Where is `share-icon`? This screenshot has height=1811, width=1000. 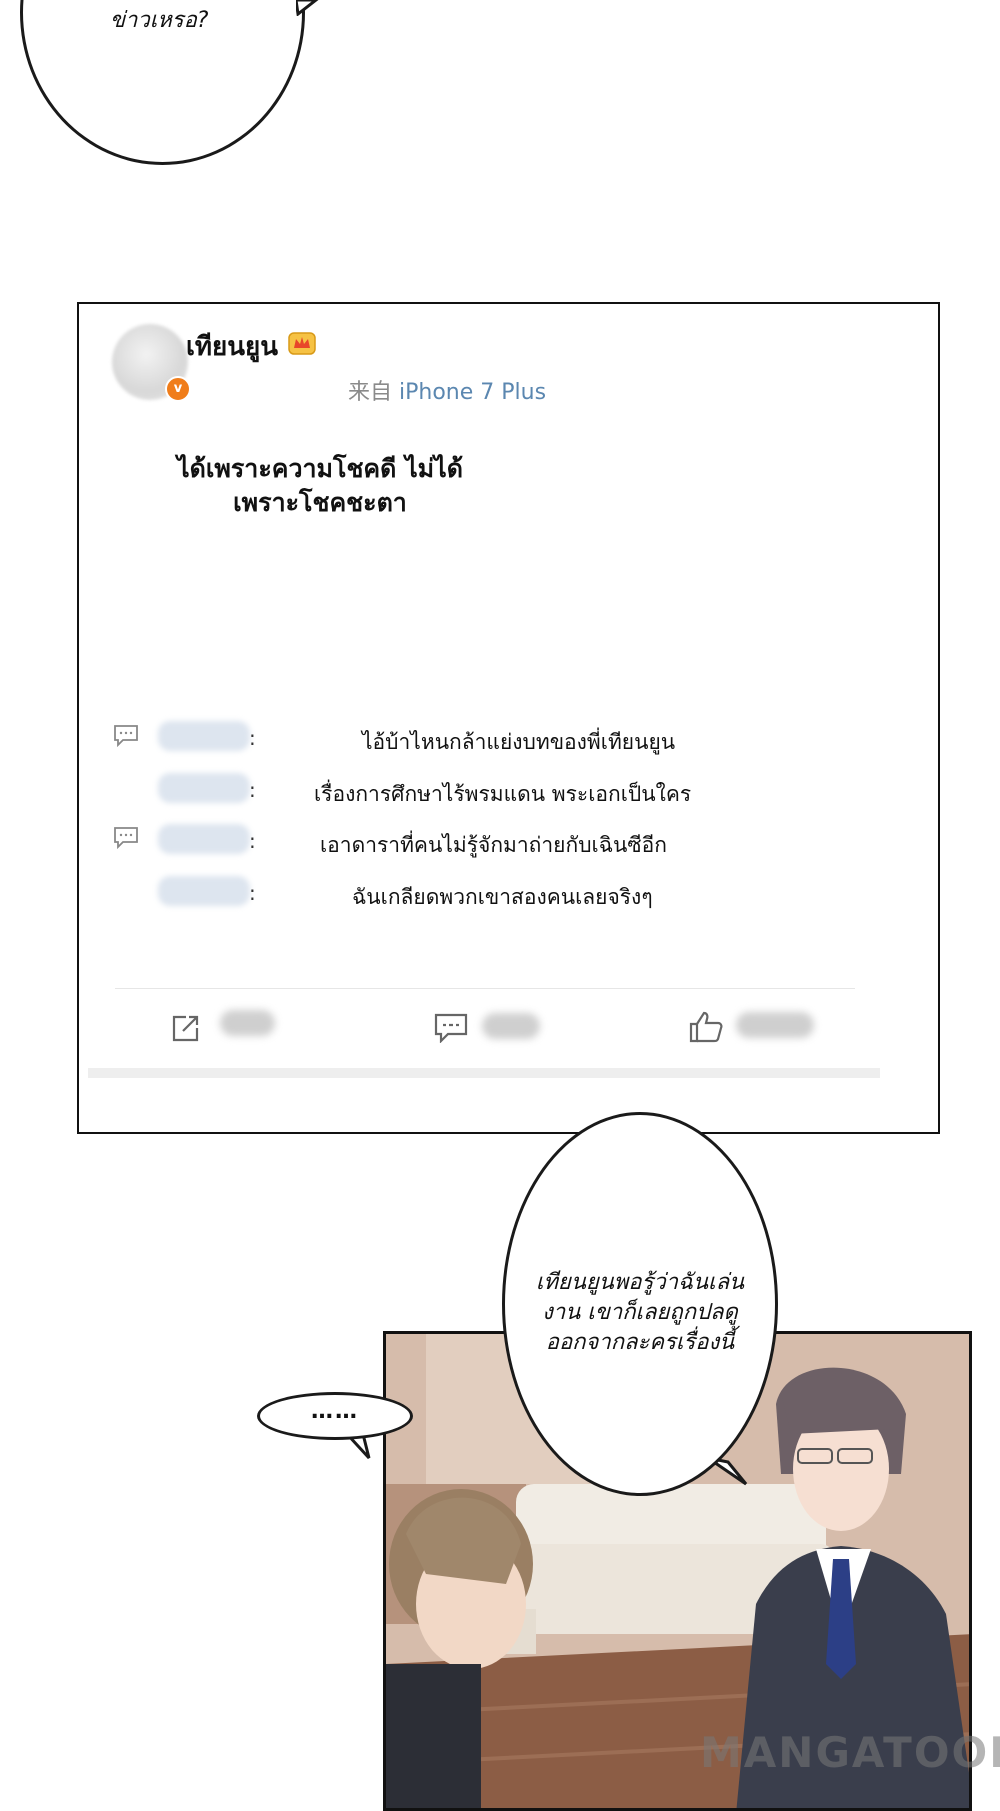
share-icon is located at coordinates (186, 1028).